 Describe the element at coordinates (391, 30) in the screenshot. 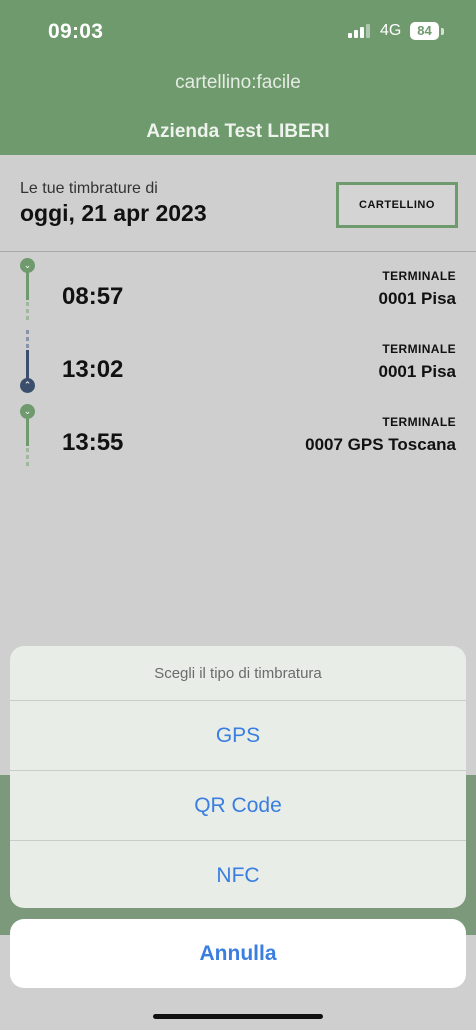

I see `network-type: 4G` at that location.